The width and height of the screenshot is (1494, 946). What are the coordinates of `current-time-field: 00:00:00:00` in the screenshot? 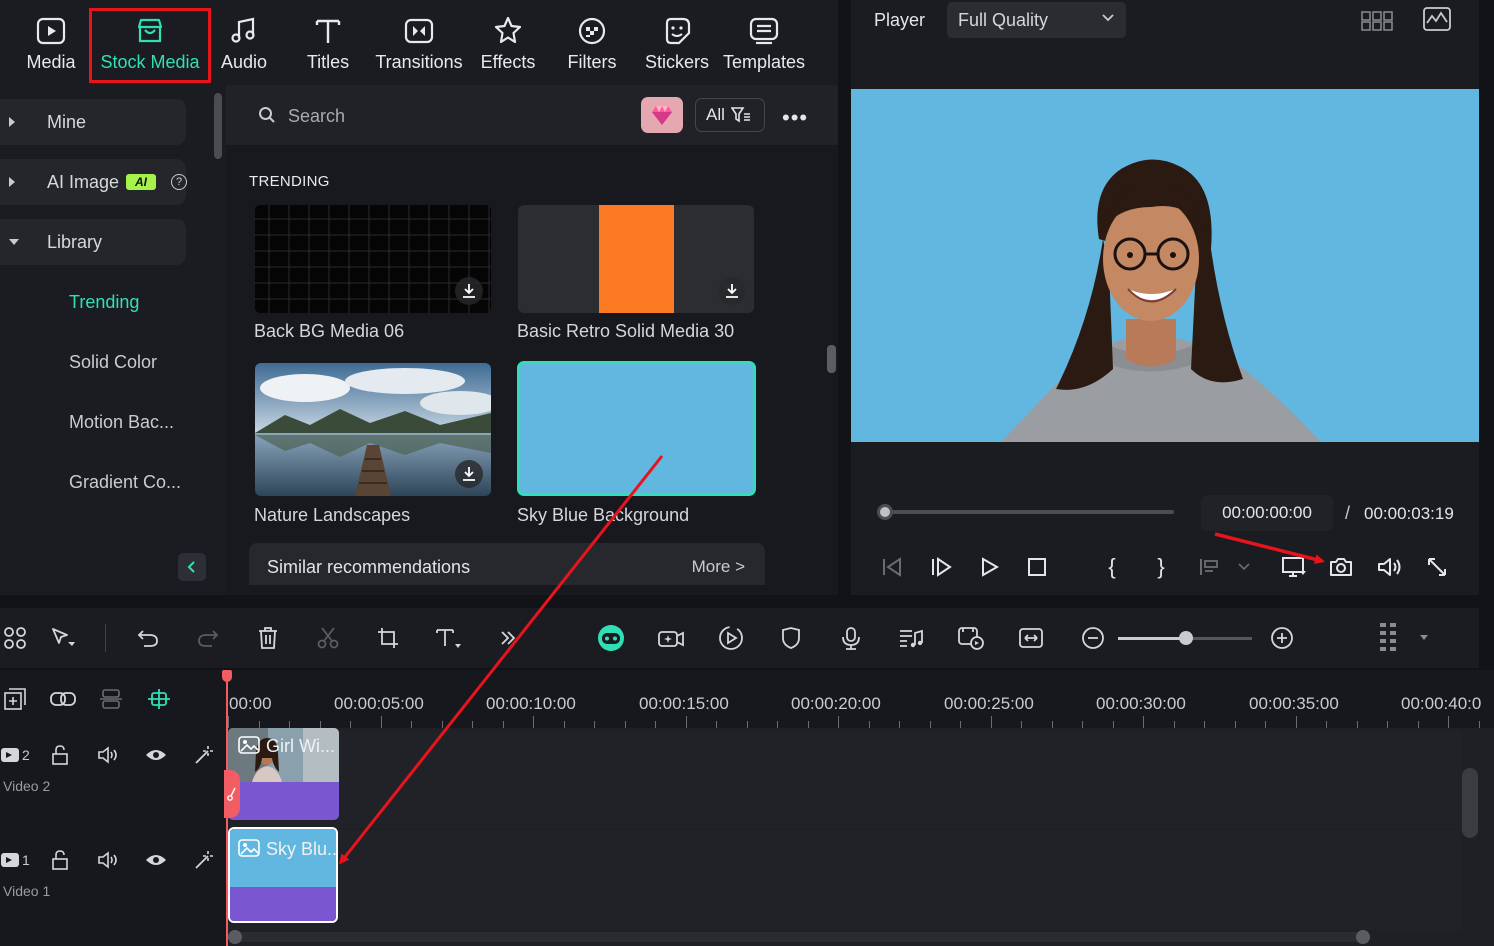 It's located at (1267, 513).